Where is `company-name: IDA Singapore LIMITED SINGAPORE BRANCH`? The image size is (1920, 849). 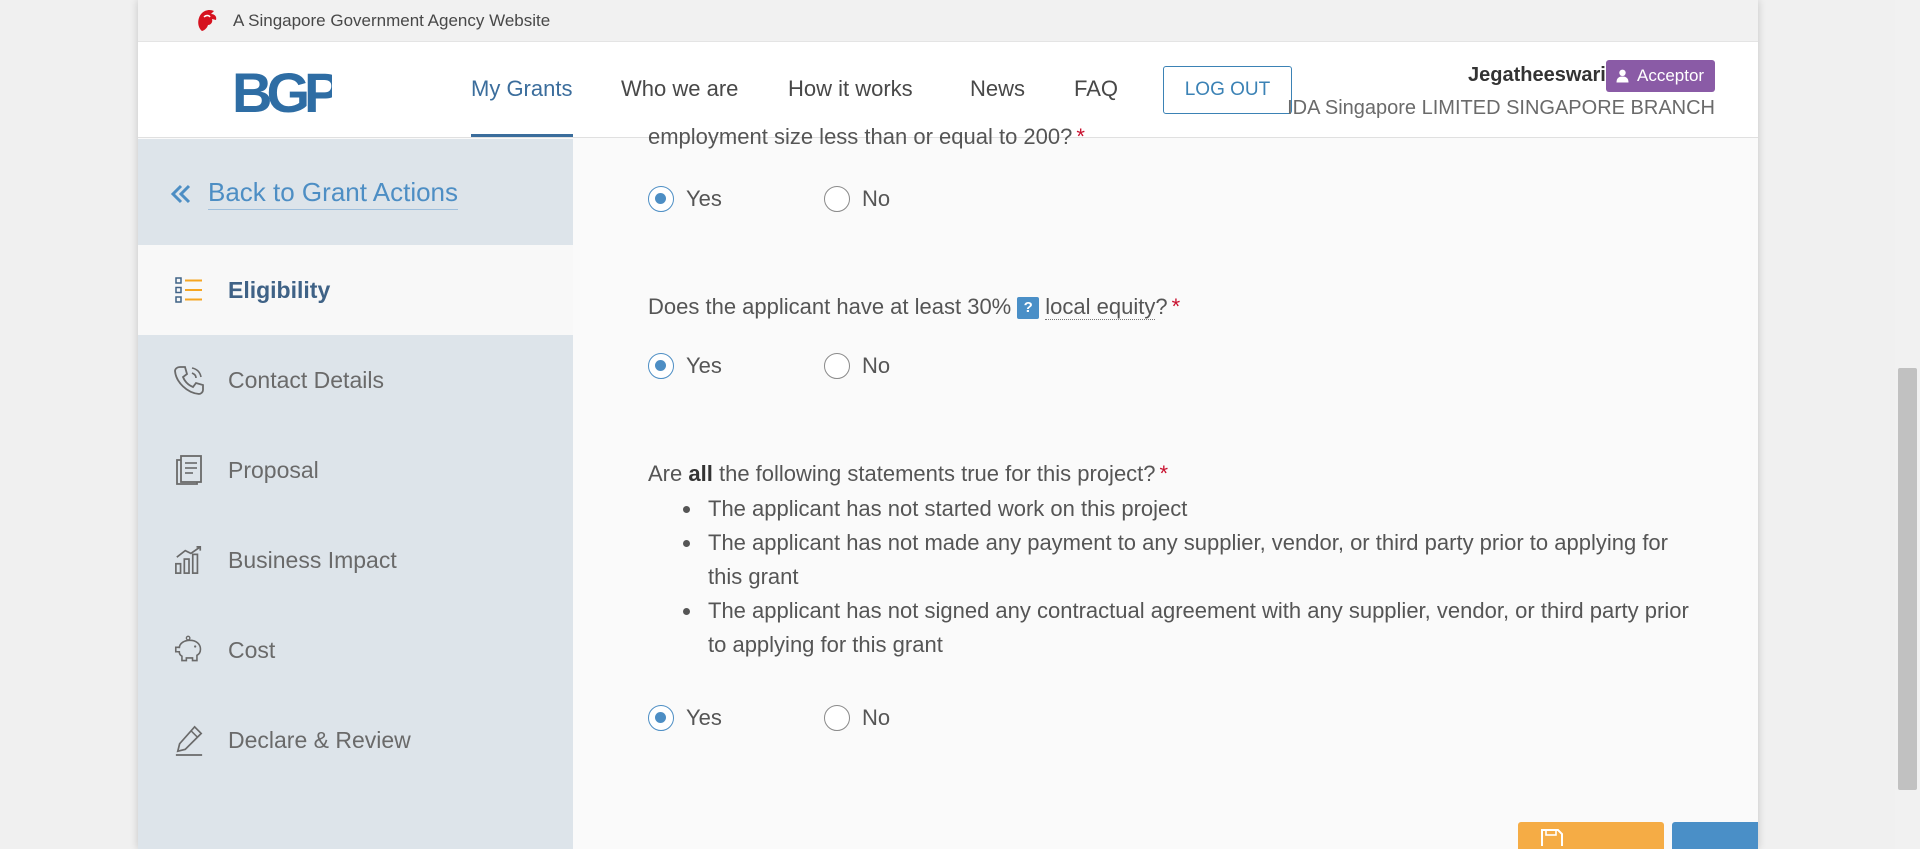 company-name: IDA Singapore LIMITED SINGAPORE BRANCH is located at coordinates (1501, 108).